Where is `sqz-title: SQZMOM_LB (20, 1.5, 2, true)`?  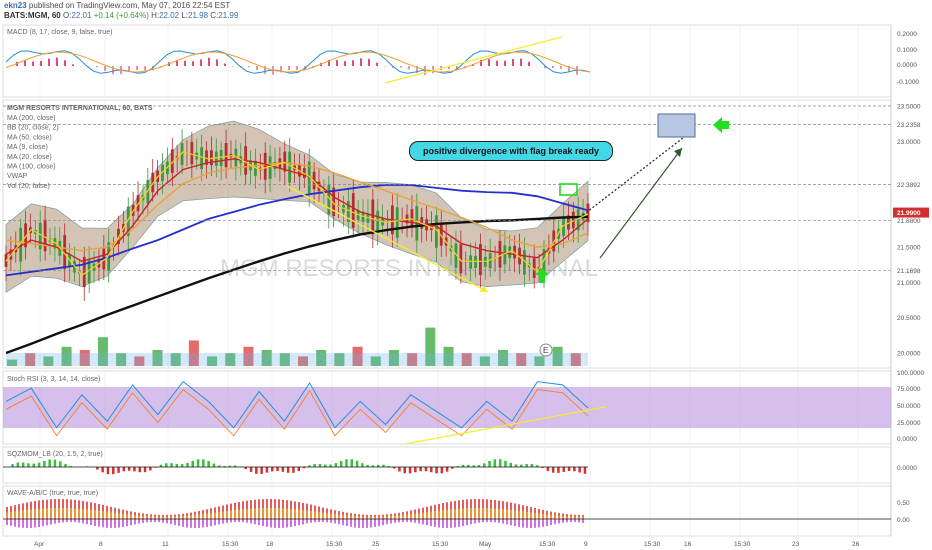
sqz-title: SQZMOM_LB (20, 1.5, 2, true) is located at coordinates (55, 454).